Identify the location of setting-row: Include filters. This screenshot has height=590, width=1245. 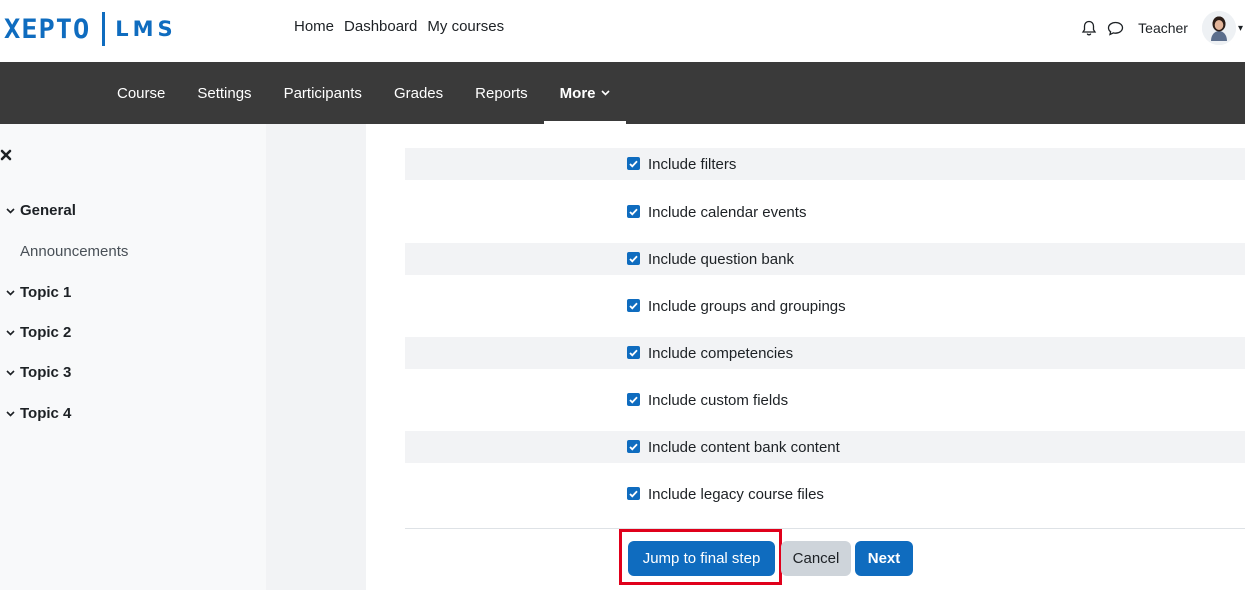
(825, 164).